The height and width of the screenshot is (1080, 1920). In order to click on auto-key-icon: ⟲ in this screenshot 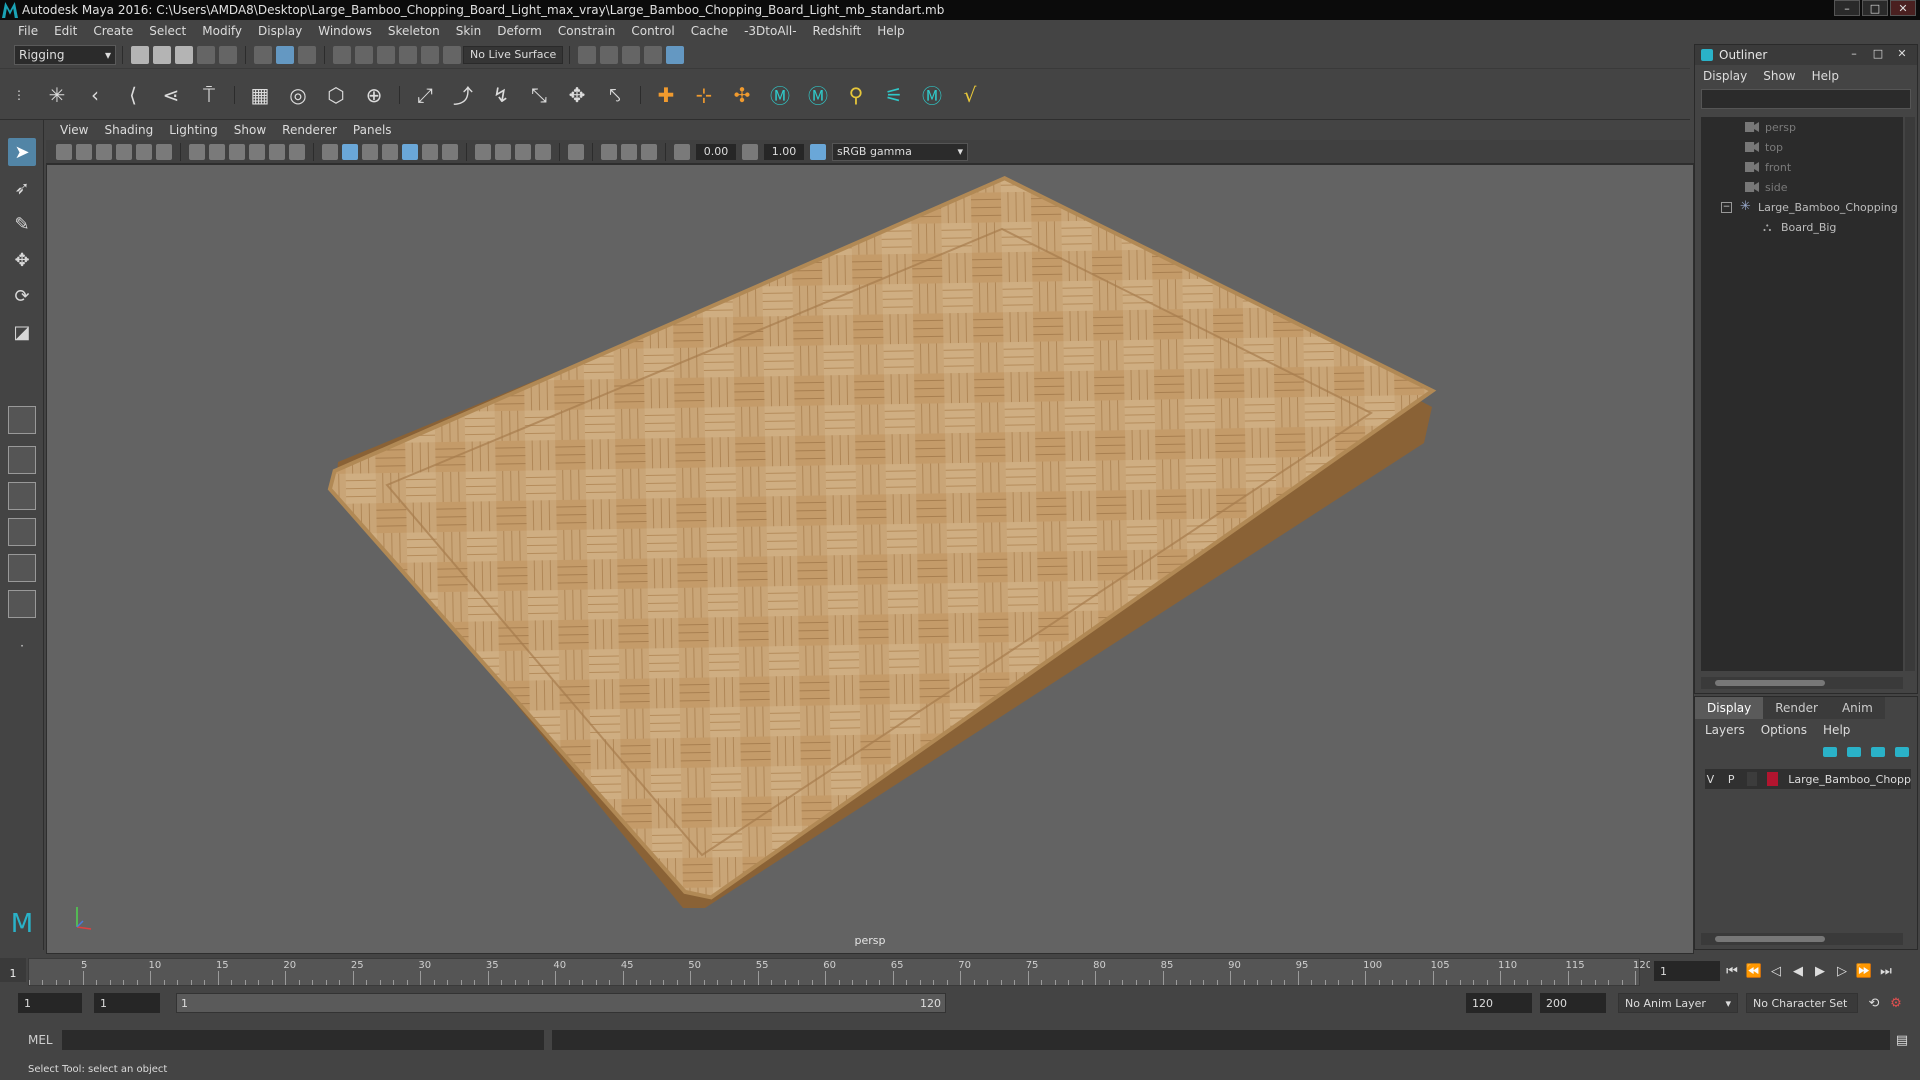, I will do `click(1874, 1003)`.